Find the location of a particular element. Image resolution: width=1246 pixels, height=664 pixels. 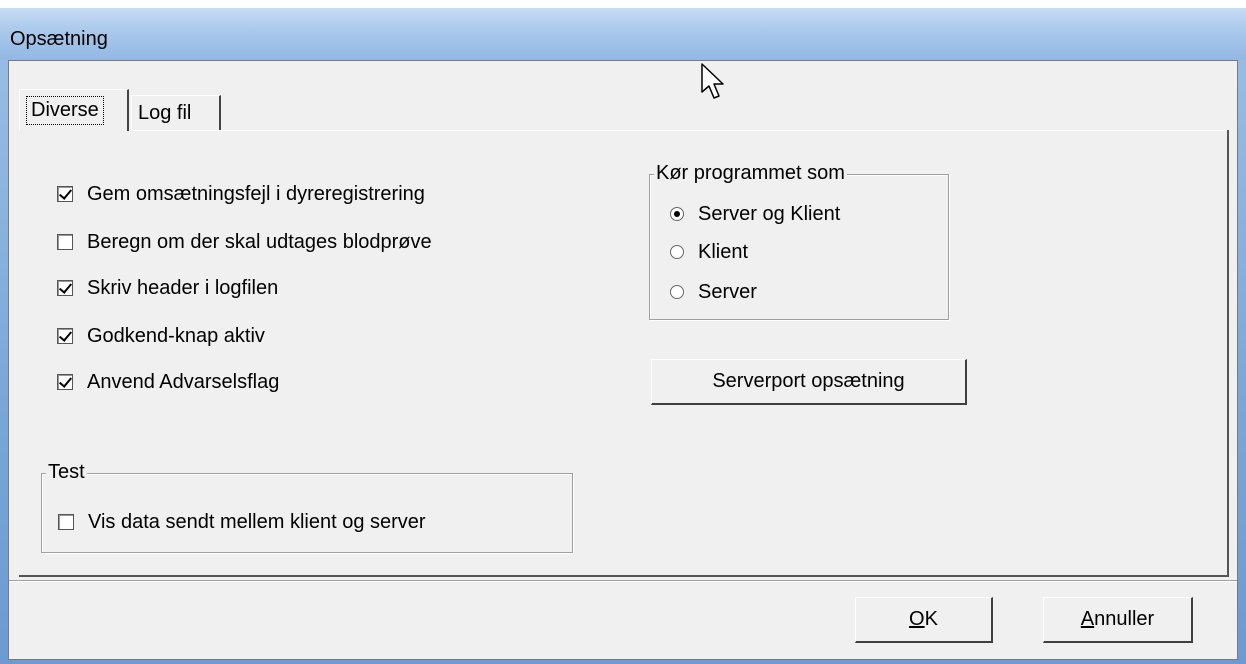

radio-label: Klient is located at coordinates (723, 251).